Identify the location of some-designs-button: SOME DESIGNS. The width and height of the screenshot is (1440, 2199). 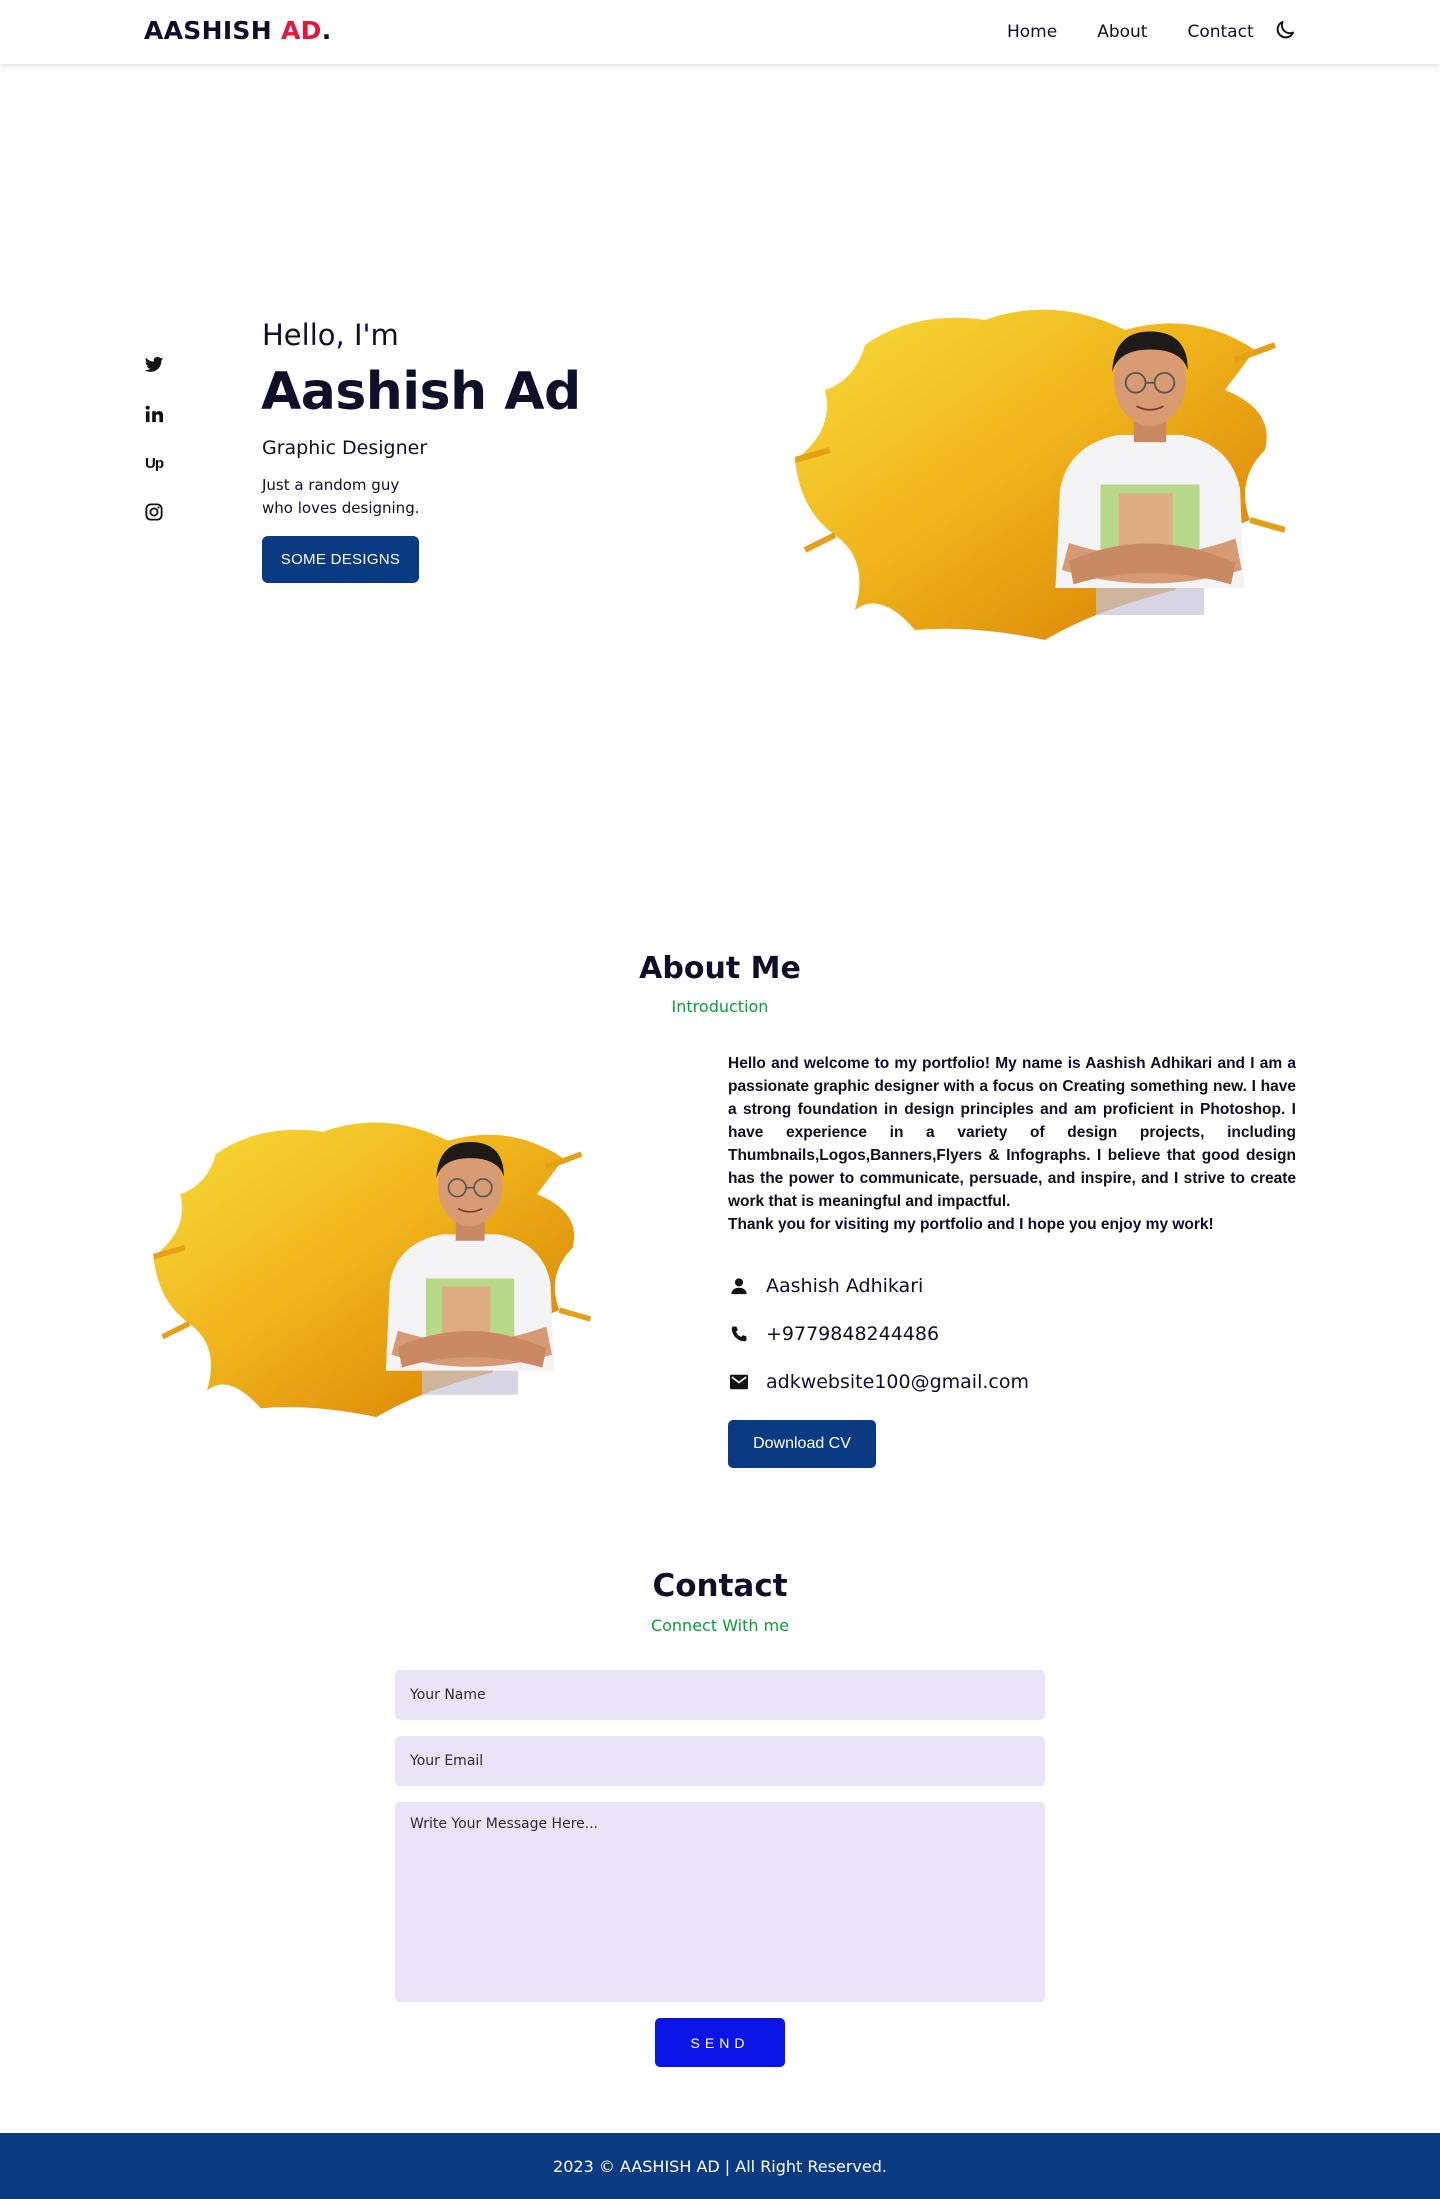
(340, 559).